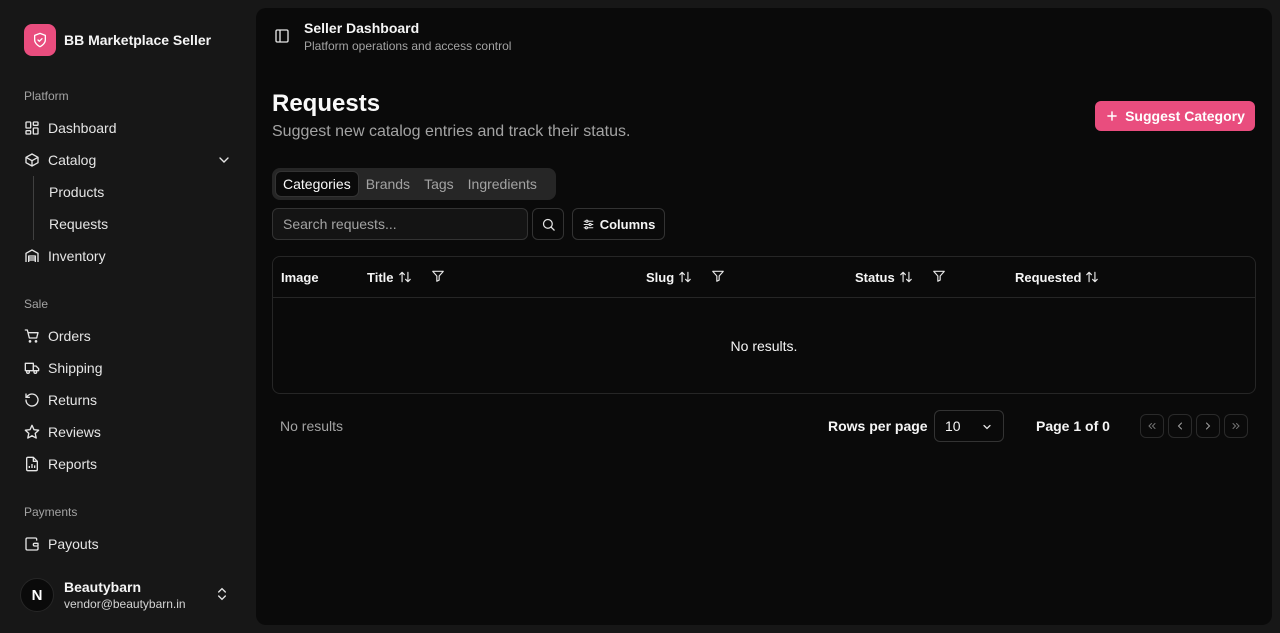  Describe the element at coordinates (32, 544) in the screenshot. I see `wallet-icon` at that location.